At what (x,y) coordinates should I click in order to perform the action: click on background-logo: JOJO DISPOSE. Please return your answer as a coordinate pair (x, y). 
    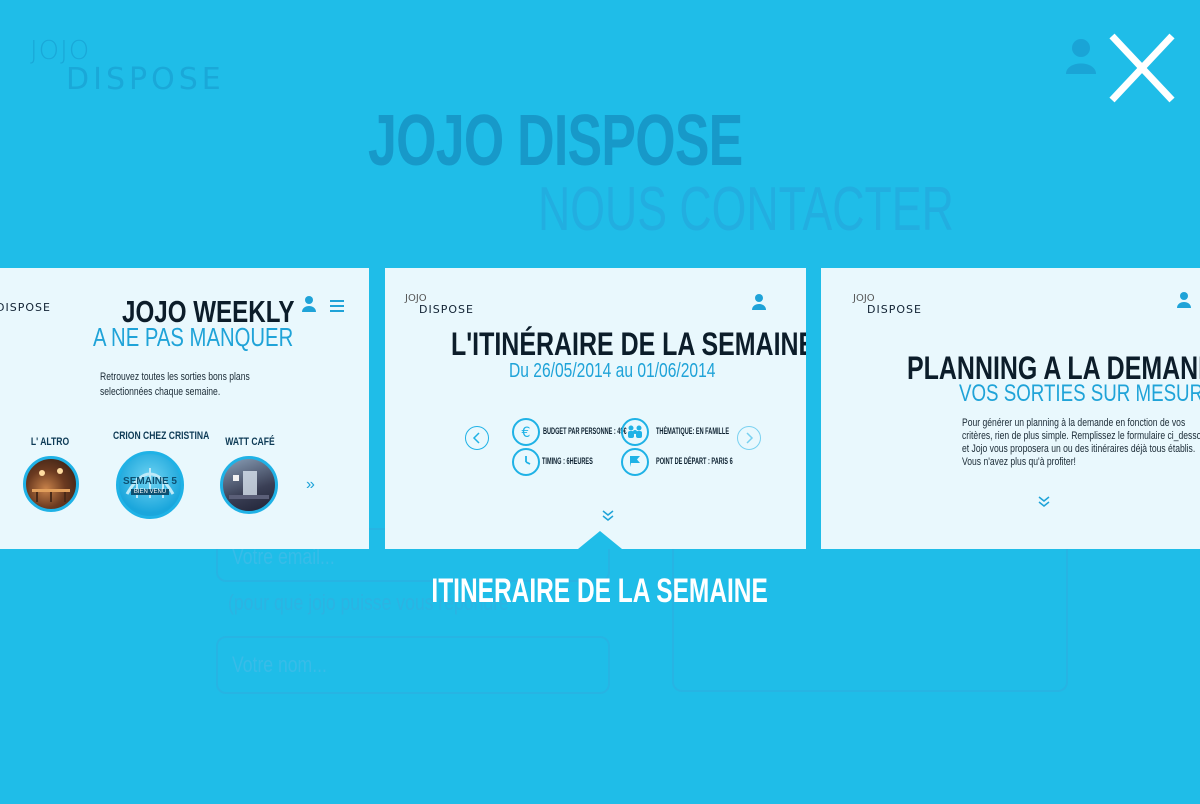
    Looking at the image, I should click on (125, 66).